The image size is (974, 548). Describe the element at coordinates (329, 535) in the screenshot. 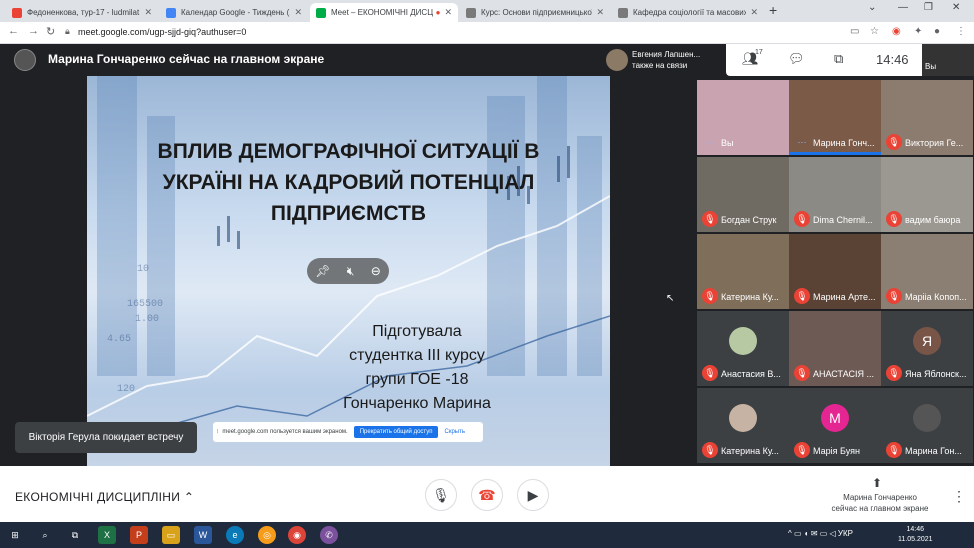

I see `viber-icon: ✆` at that location.